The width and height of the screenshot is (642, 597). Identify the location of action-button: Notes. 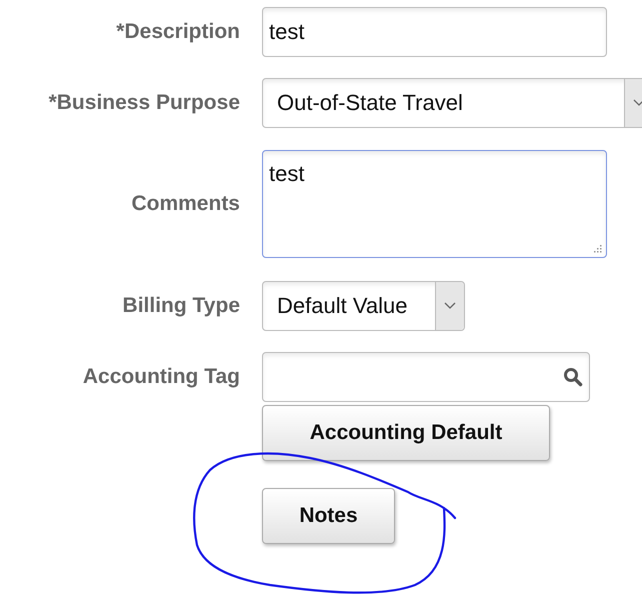
(328, 516).